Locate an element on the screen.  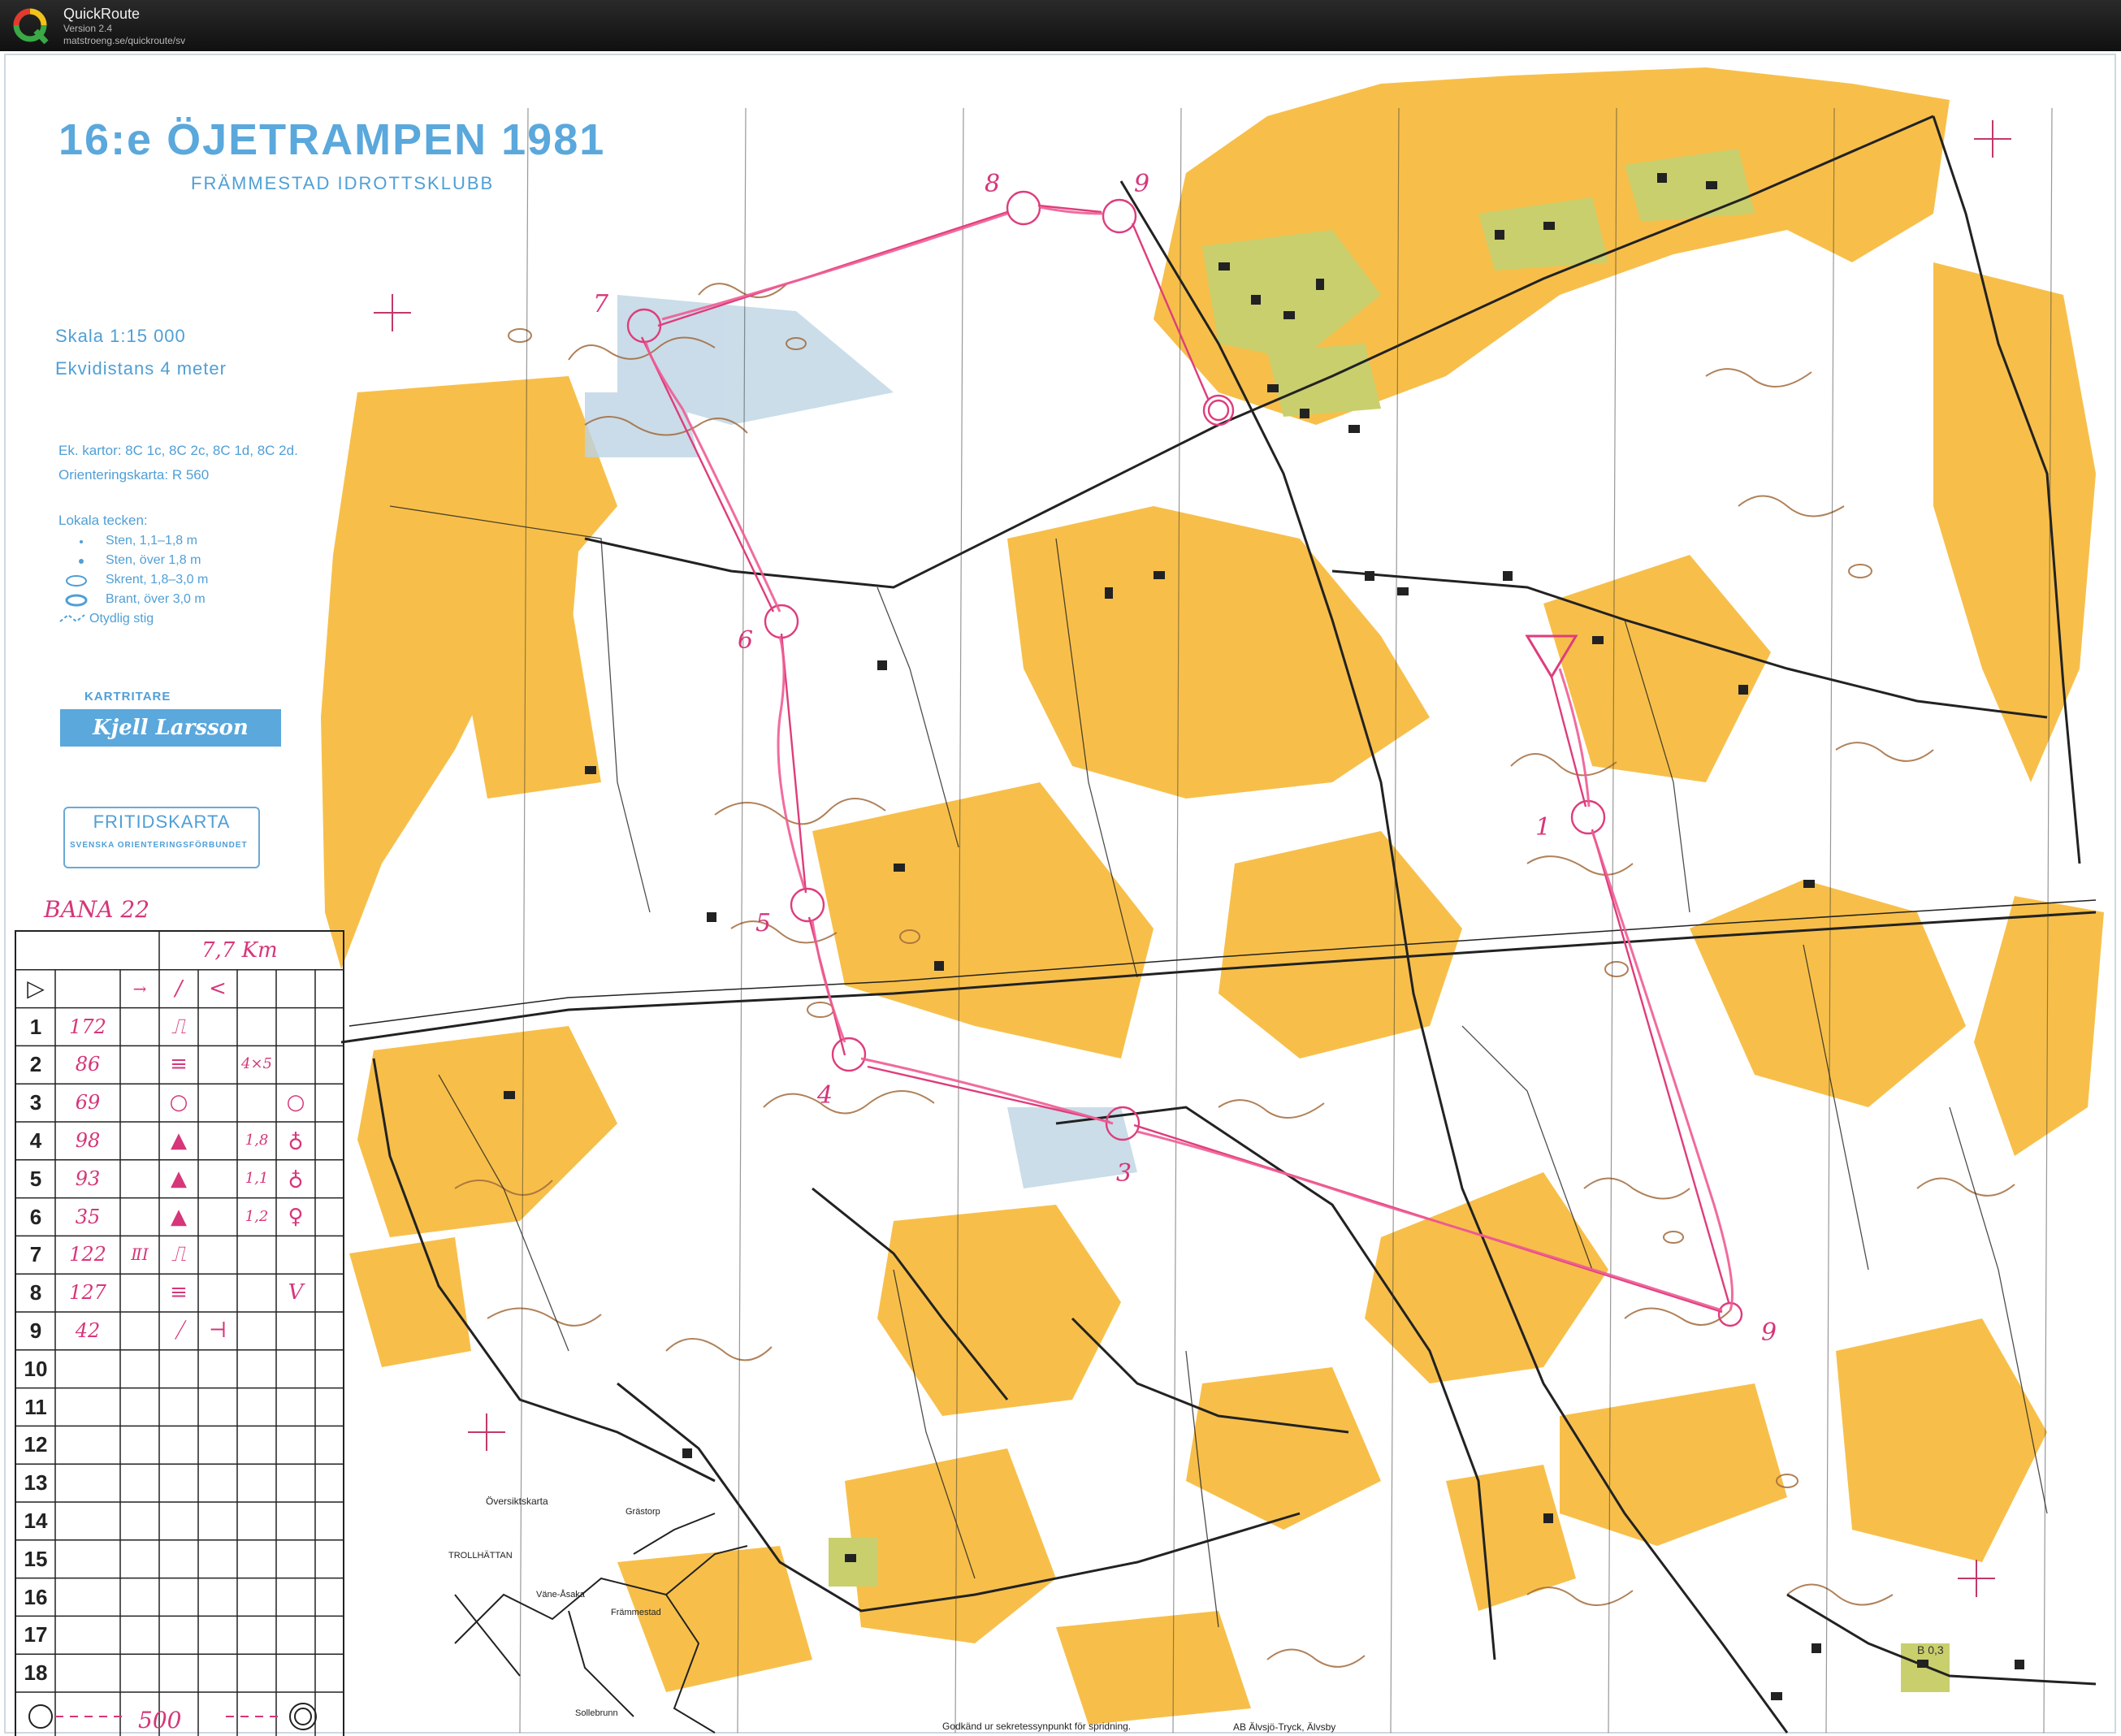
control-sequence-number: 2 is located at coordinates (35, 1065).